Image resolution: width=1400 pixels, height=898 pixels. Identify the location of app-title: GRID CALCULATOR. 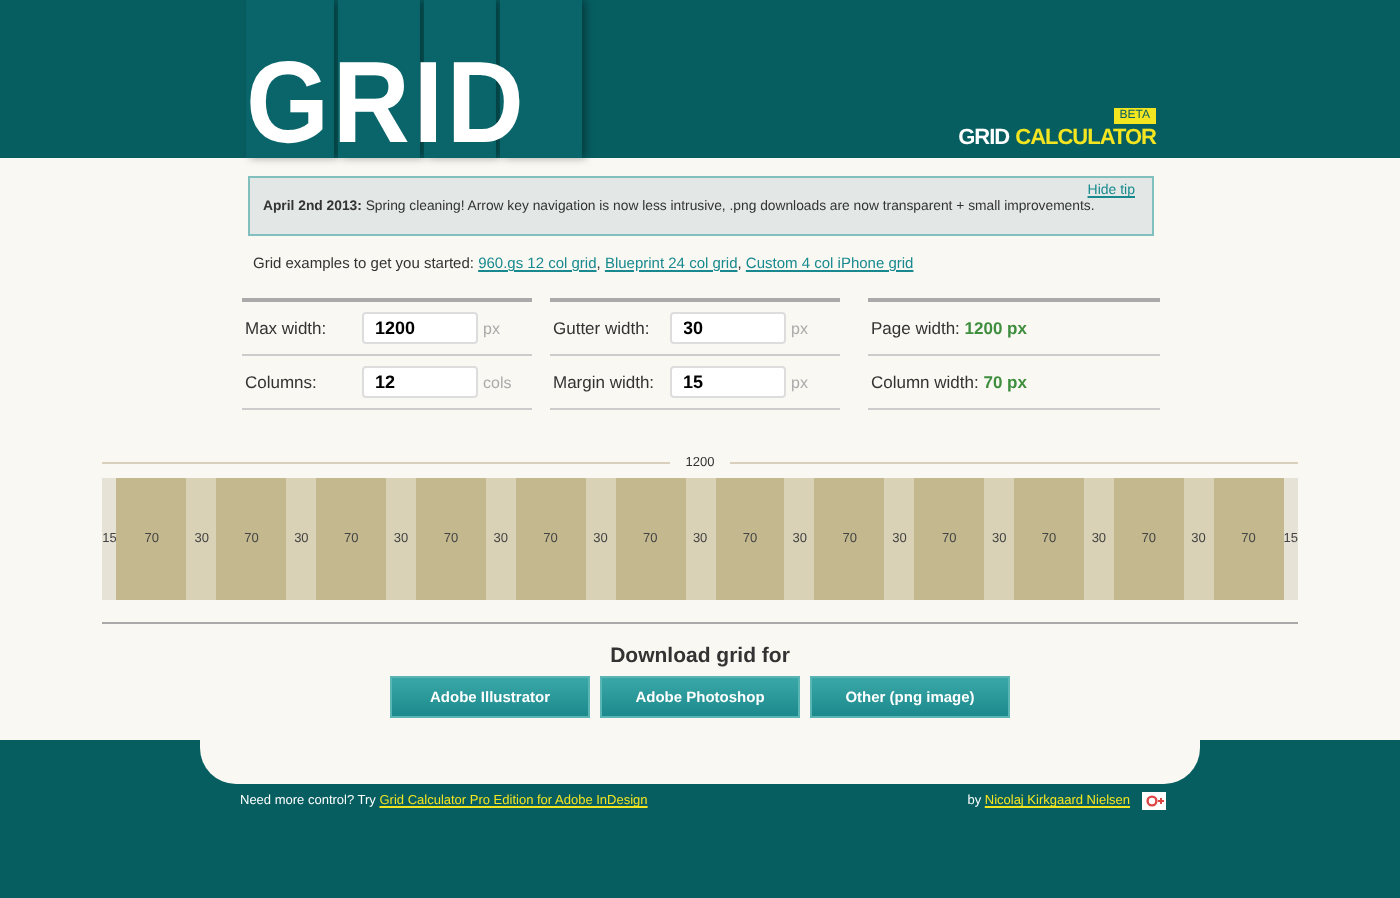
(1057, 138).